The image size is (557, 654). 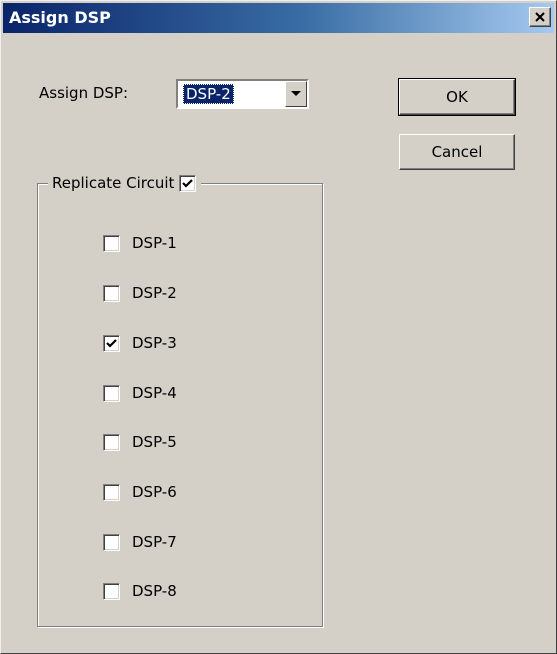 I want to click on dialog-title: Assign DSP, so click(x=60, y=17).